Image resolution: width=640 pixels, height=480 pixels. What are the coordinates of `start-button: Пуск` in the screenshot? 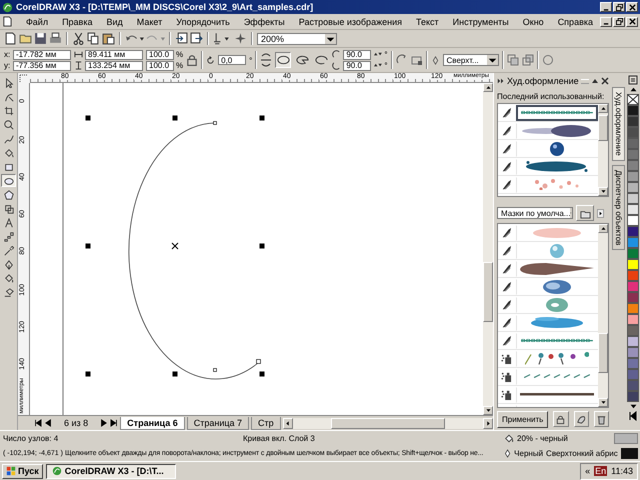 It's located at (22, 471).